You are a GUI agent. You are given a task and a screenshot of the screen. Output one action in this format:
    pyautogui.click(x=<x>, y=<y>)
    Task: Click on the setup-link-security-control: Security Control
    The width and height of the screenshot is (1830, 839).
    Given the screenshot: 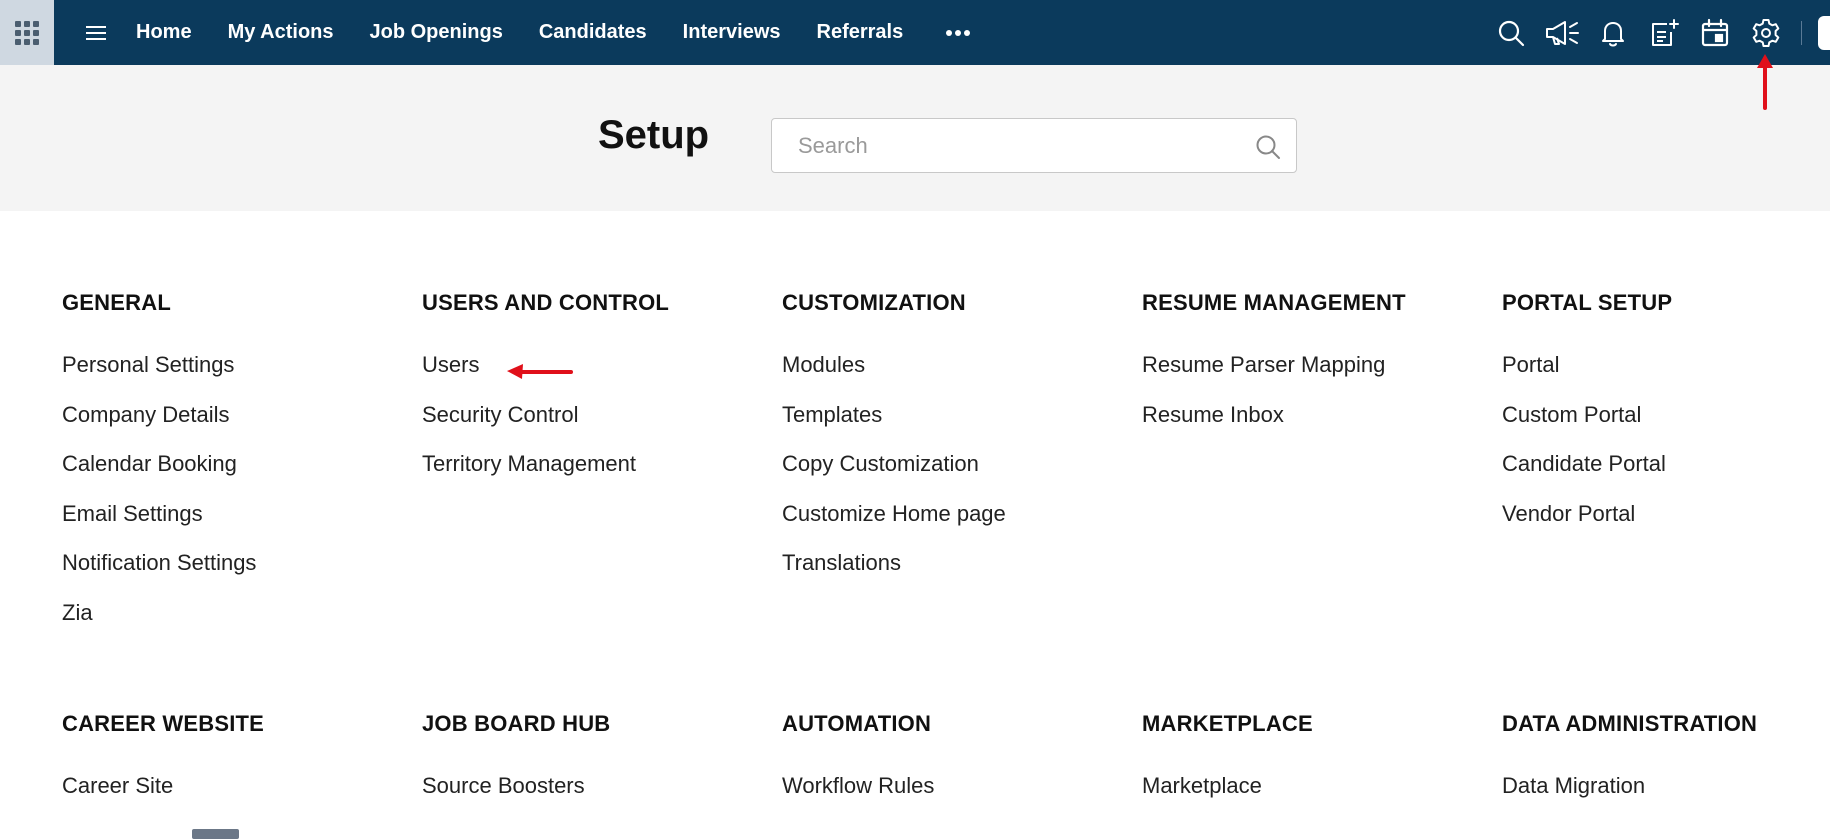 What is the action you would take?
    pyautogui.click(x=602, y=426)
    